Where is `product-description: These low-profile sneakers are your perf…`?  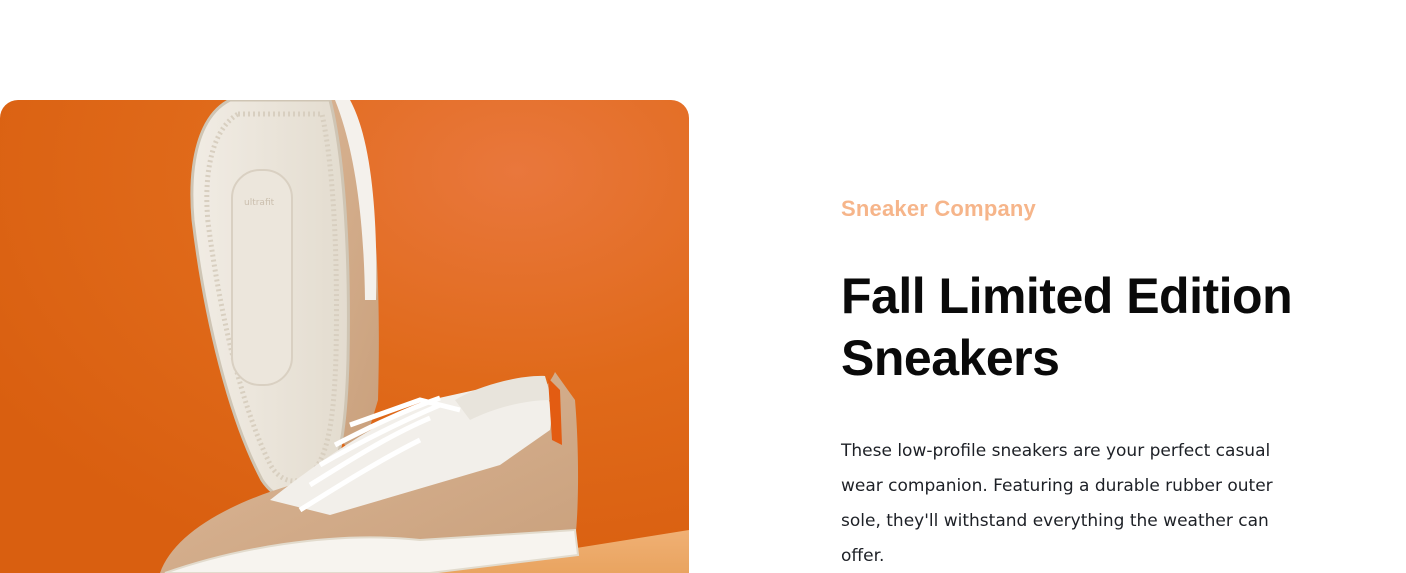
product-description: These low-profile sneakers are your perf… is located at coordinates (1057, 503).